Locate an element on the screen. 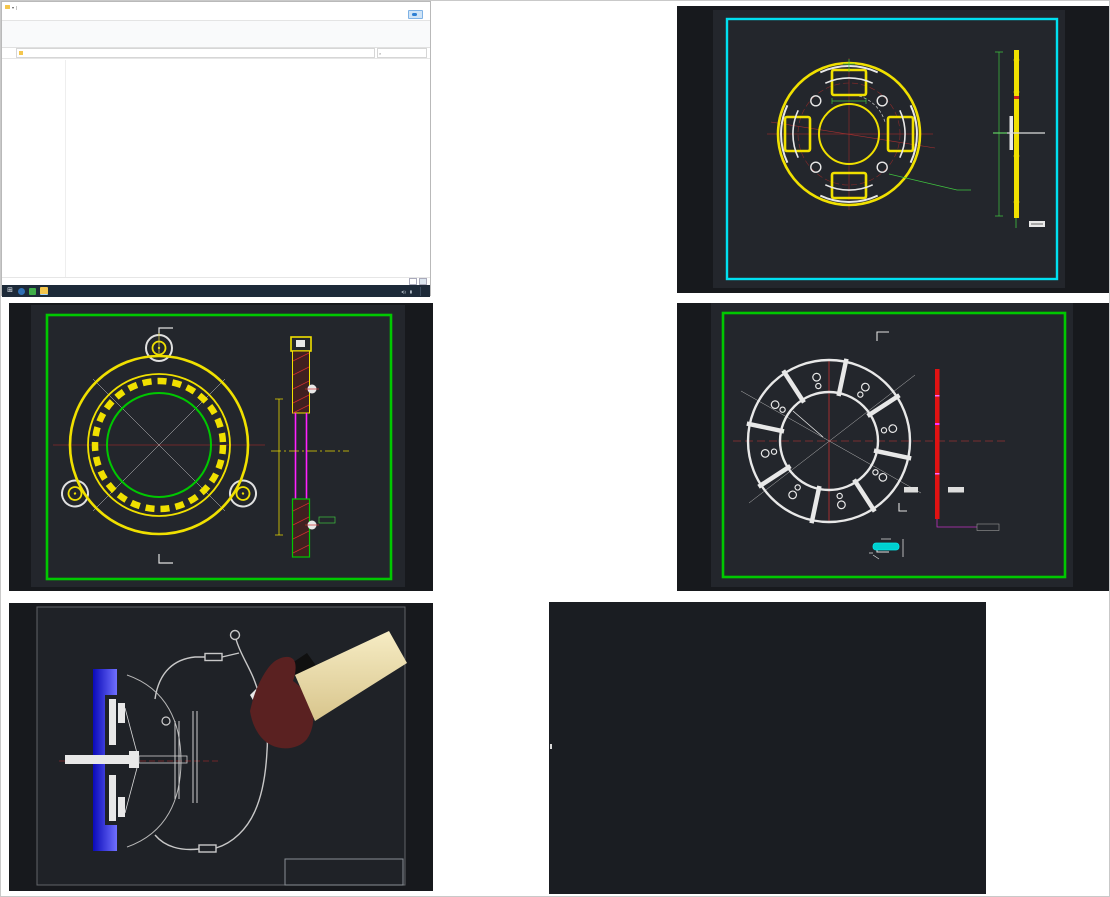 This screenshot has height=897, width=1110. windows-taskbar: ⊞ ◂)) ▮ is located at coordinates (216, 291).